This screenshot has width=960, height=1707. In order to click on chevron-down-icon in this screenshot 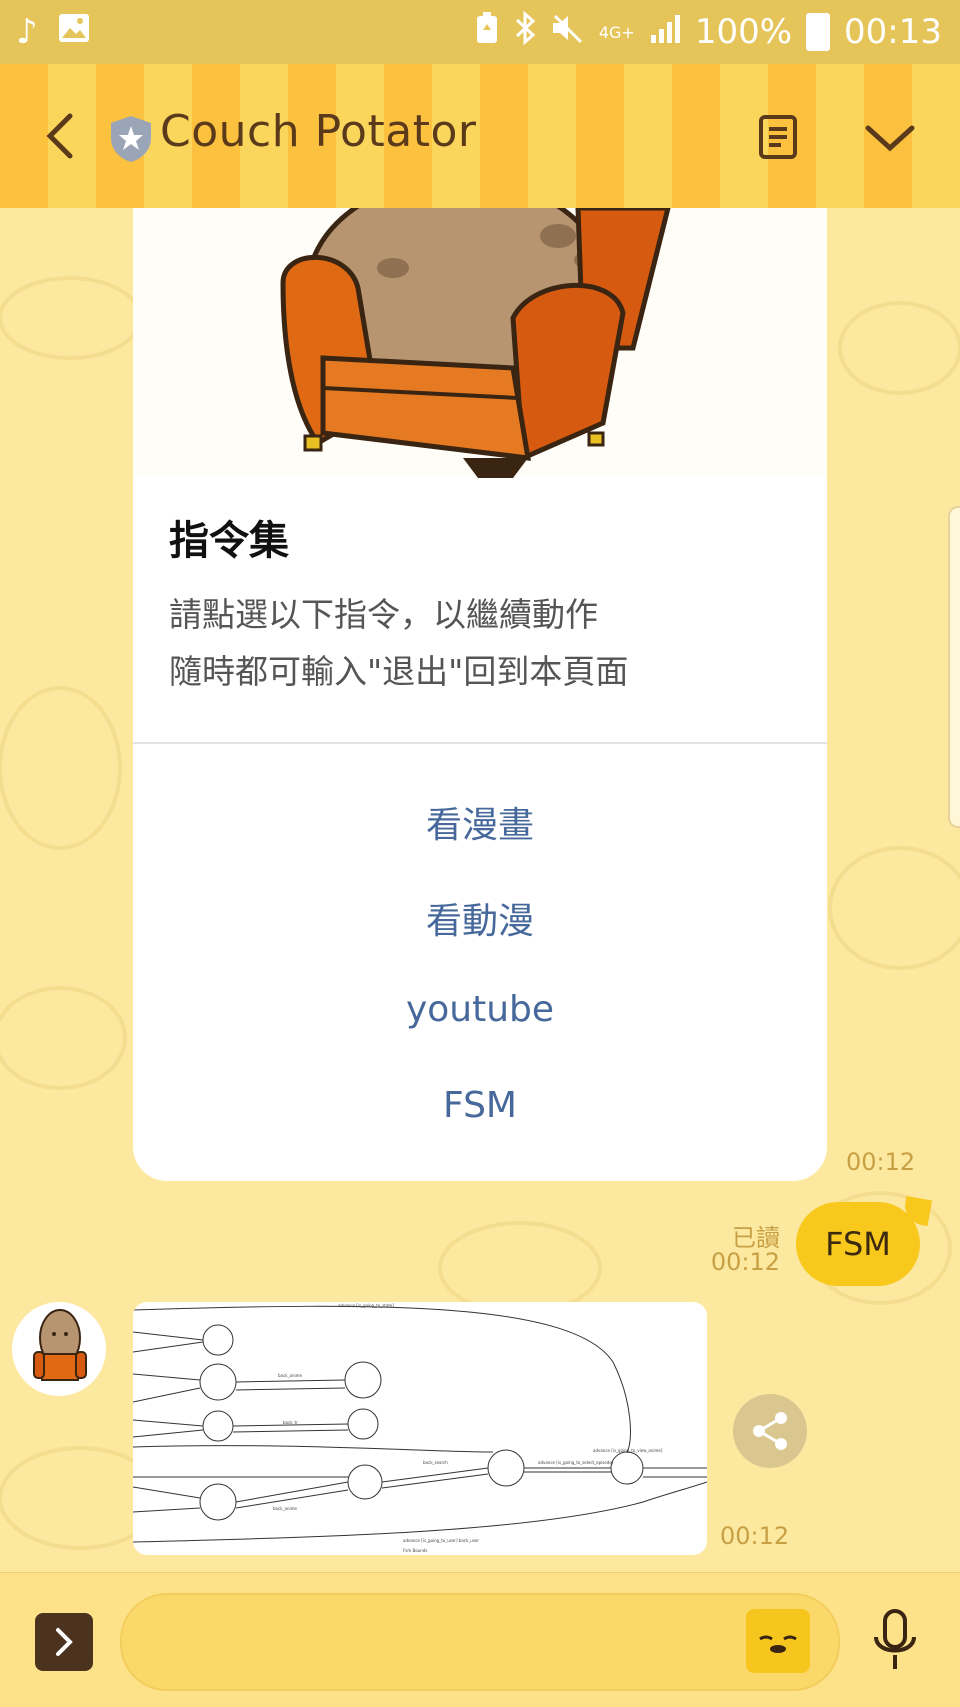, I will do `click(890, 138)`.